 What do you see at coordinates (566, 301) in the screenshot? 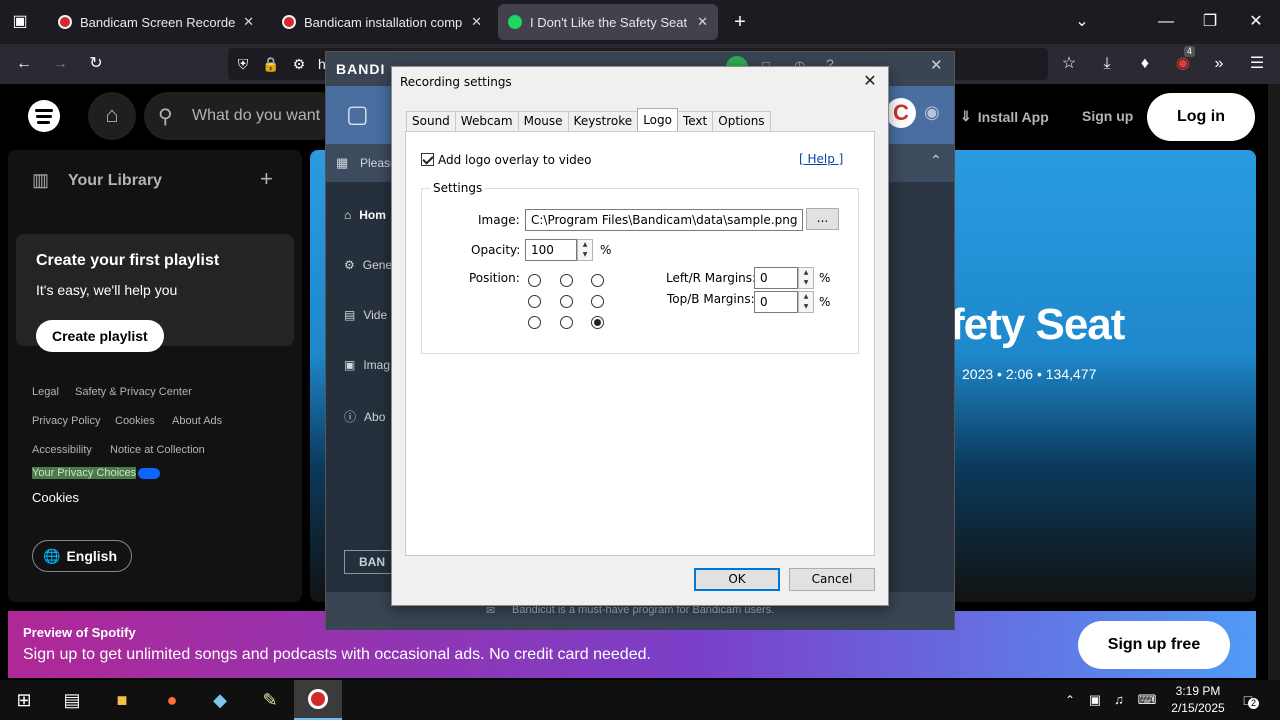
I see `position-middle-center-radio` at bounding box center [566, 301].